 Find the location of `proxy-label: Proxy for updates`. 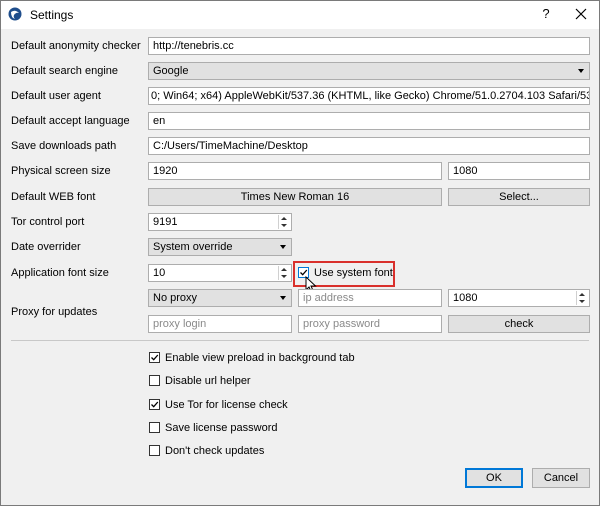

proxy-label: Proxy for updates is located at coordinates (54, 312).